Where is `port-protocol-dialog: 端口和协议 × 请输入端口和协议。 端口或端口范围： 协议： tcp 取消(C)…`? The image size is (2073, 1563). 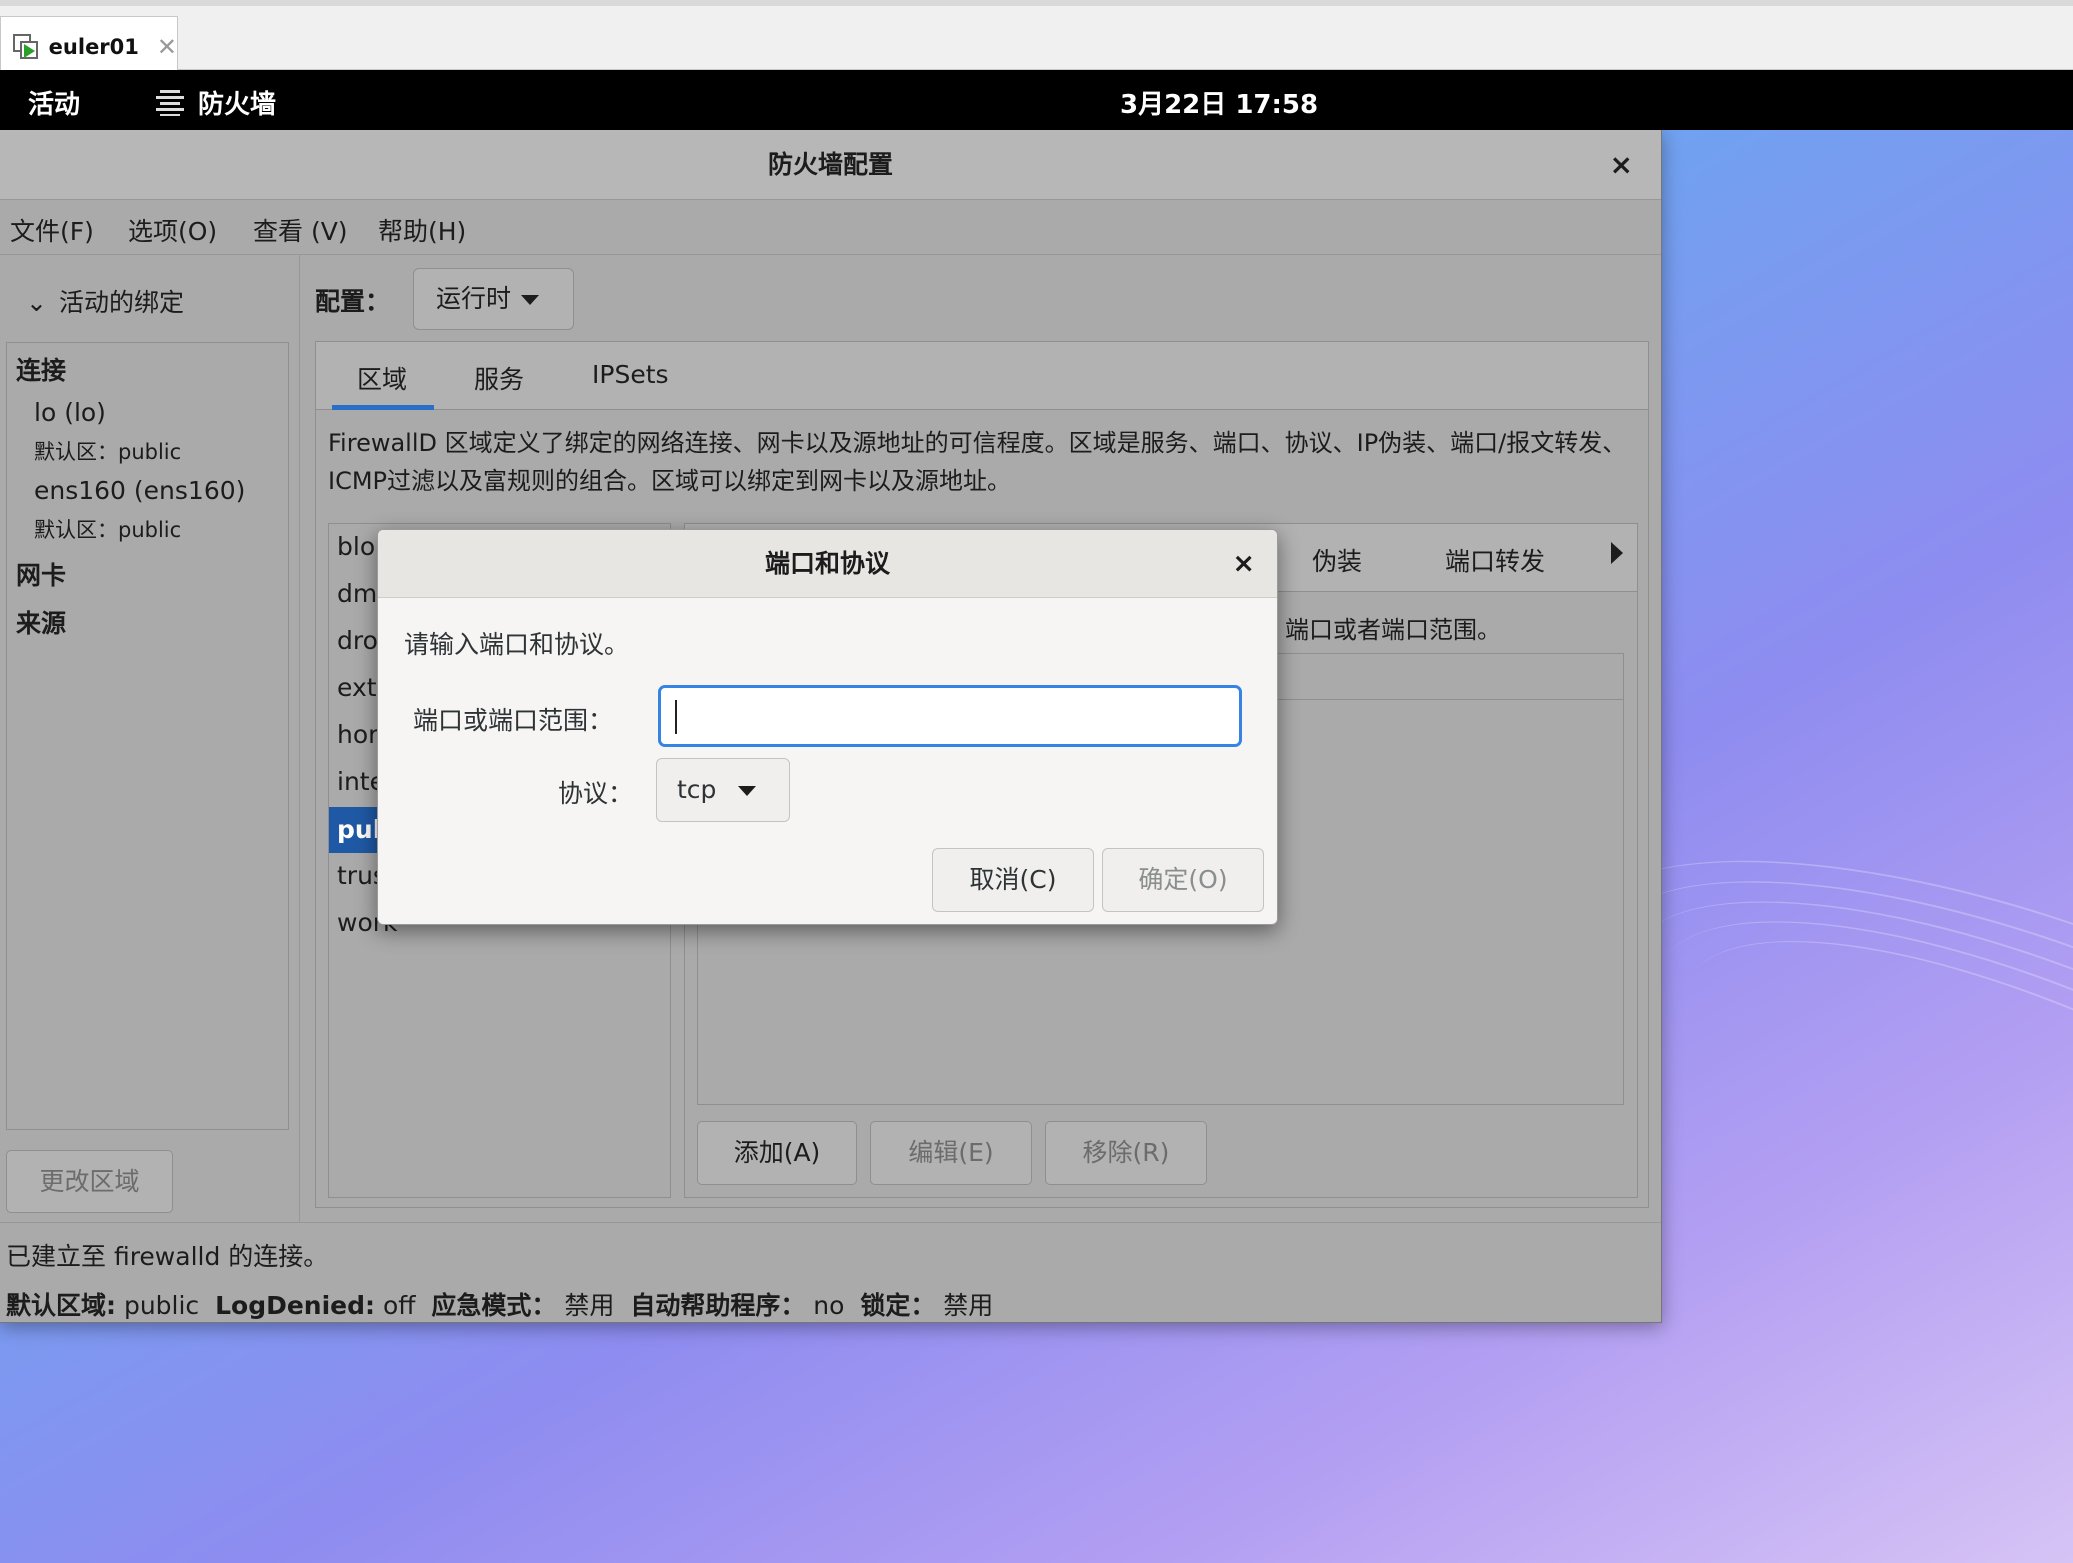
port-protocol-dialog: 端口和协议 × 请输入端口和协议。 端口或端口范围： 协议： tcp 取消(C)… is located at coordinates (827, 727).